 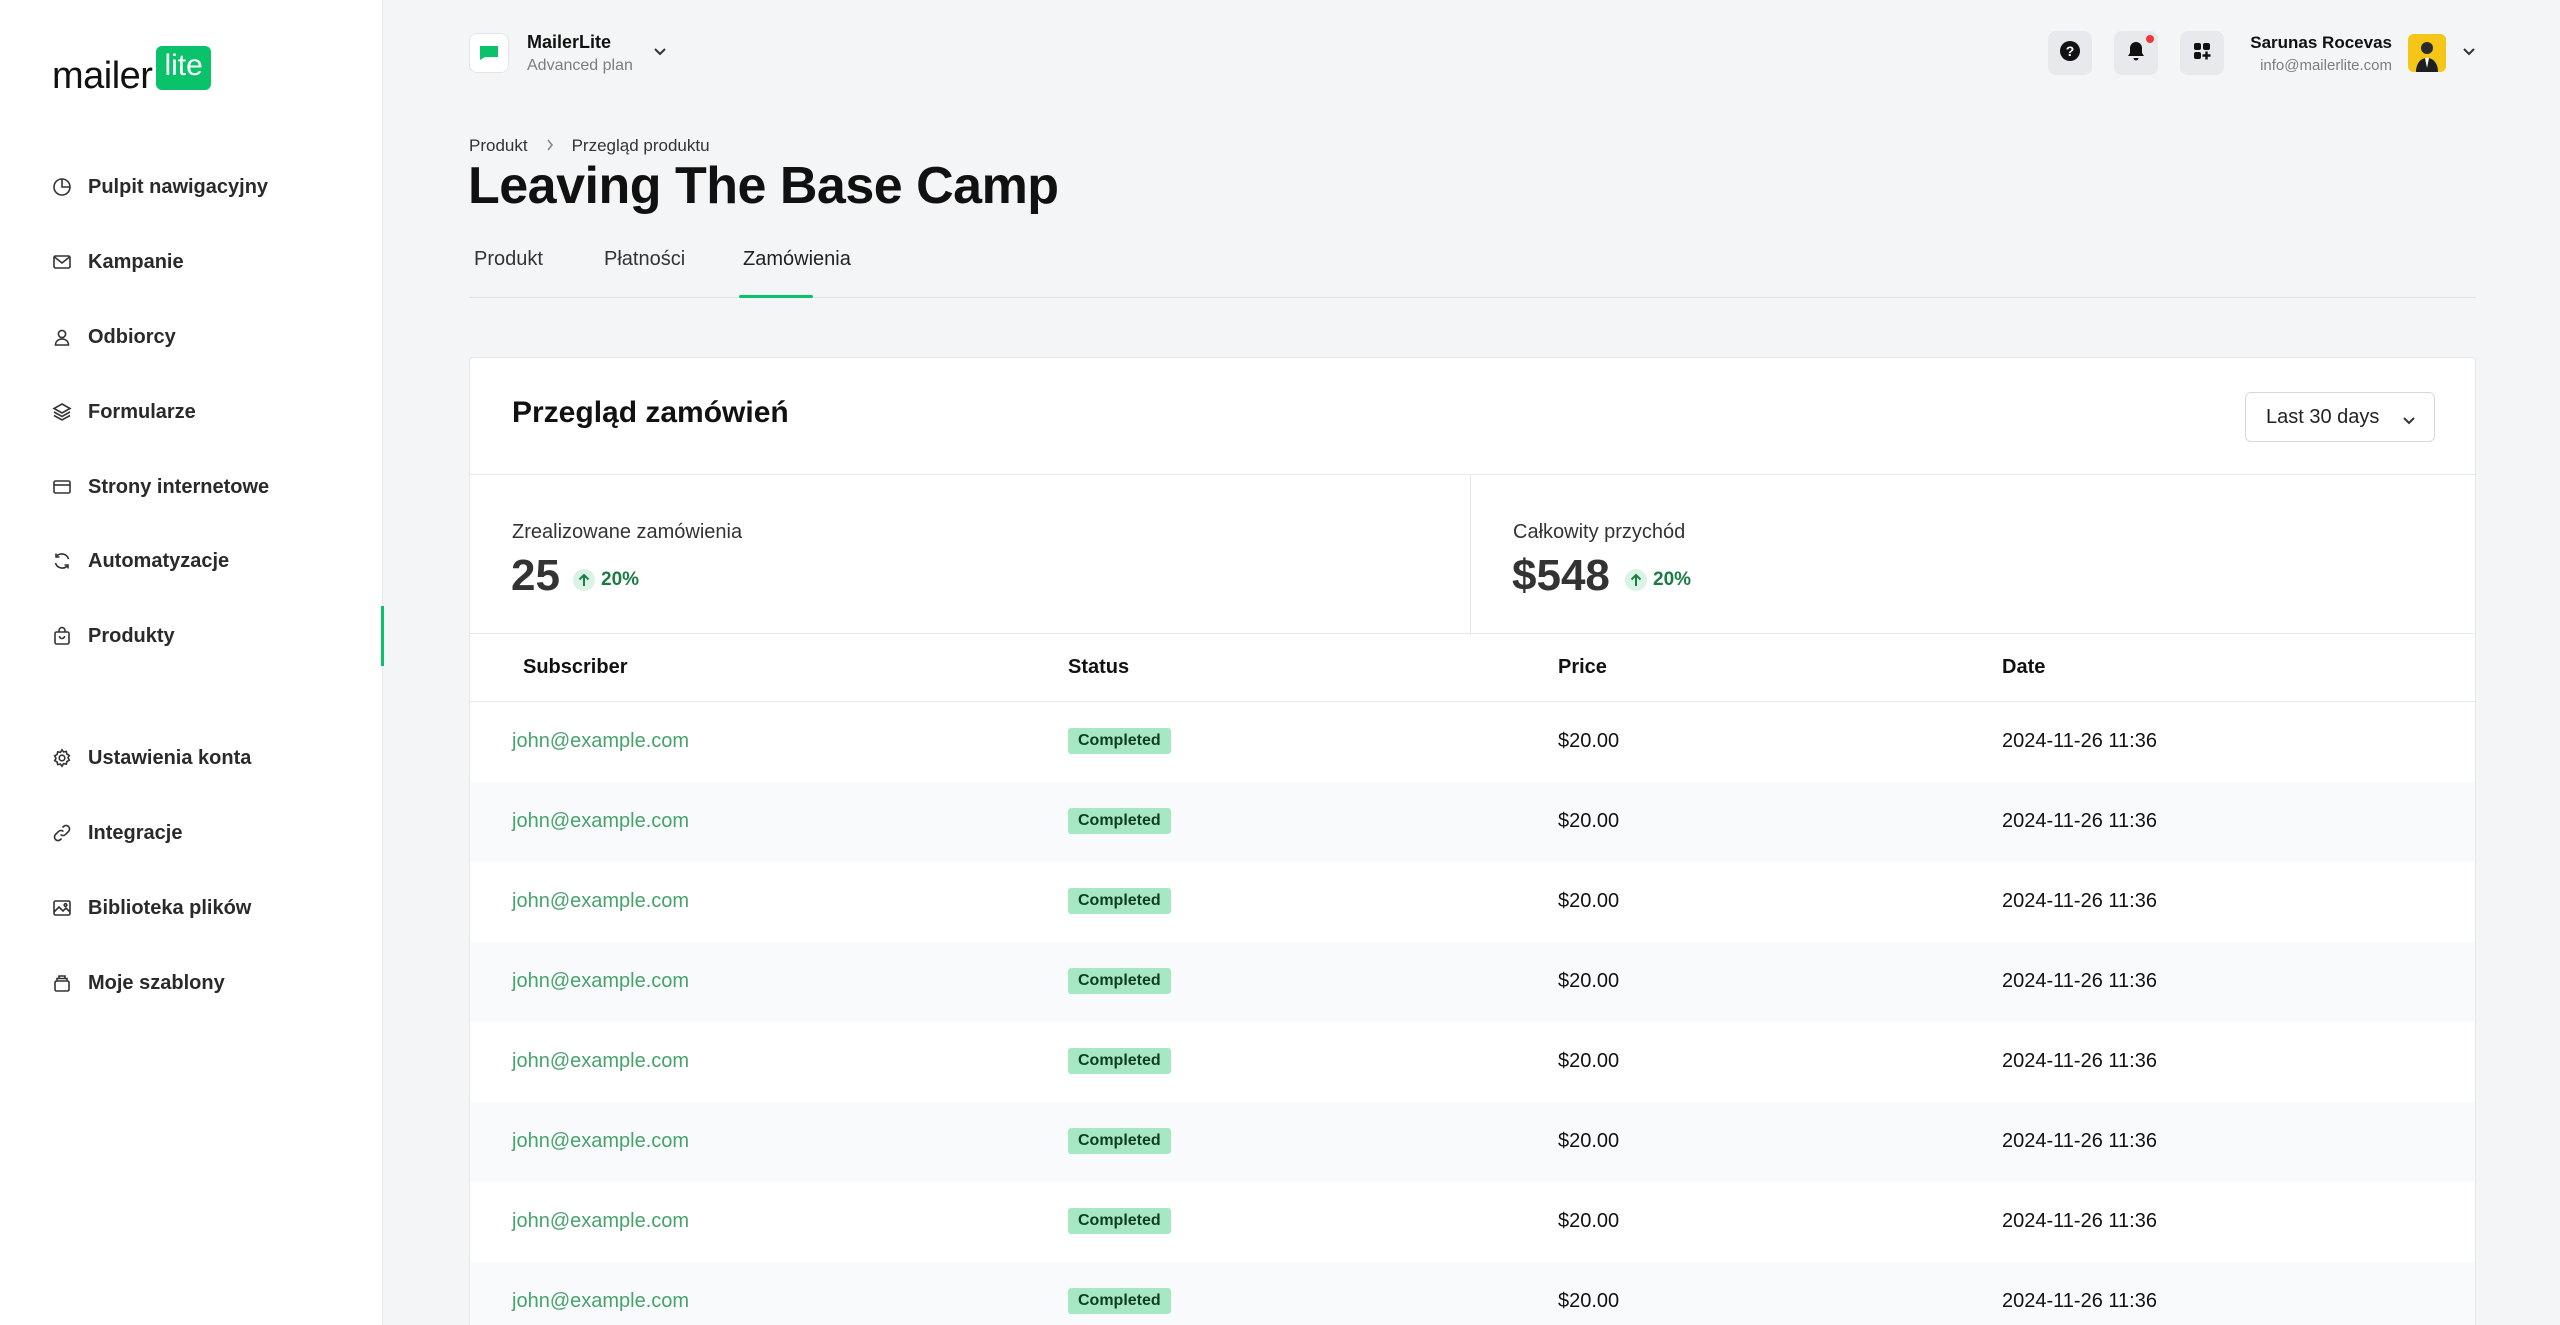 I want to click on sidebar-item-label: Ustawienia konta, so click(x=170, y=757).